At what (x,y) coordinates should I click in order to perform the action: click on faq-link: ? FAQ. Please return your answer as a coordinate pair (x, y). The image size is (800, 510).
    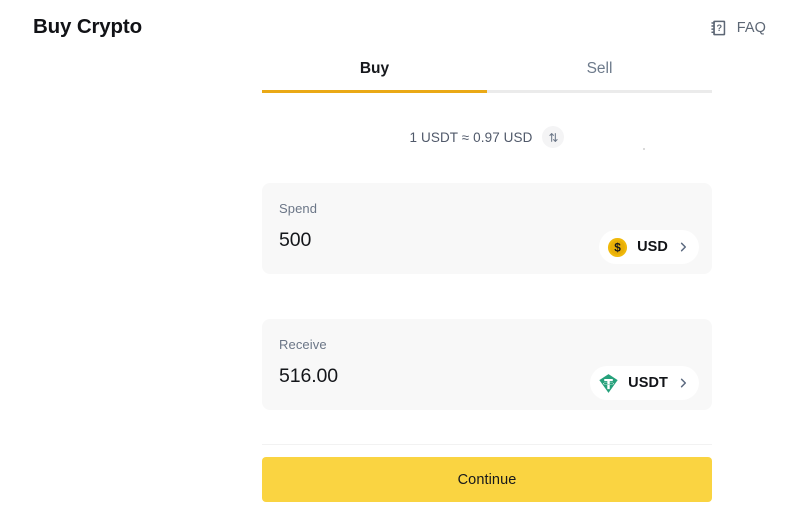
    Looking at the image, I should click on (738, 28).